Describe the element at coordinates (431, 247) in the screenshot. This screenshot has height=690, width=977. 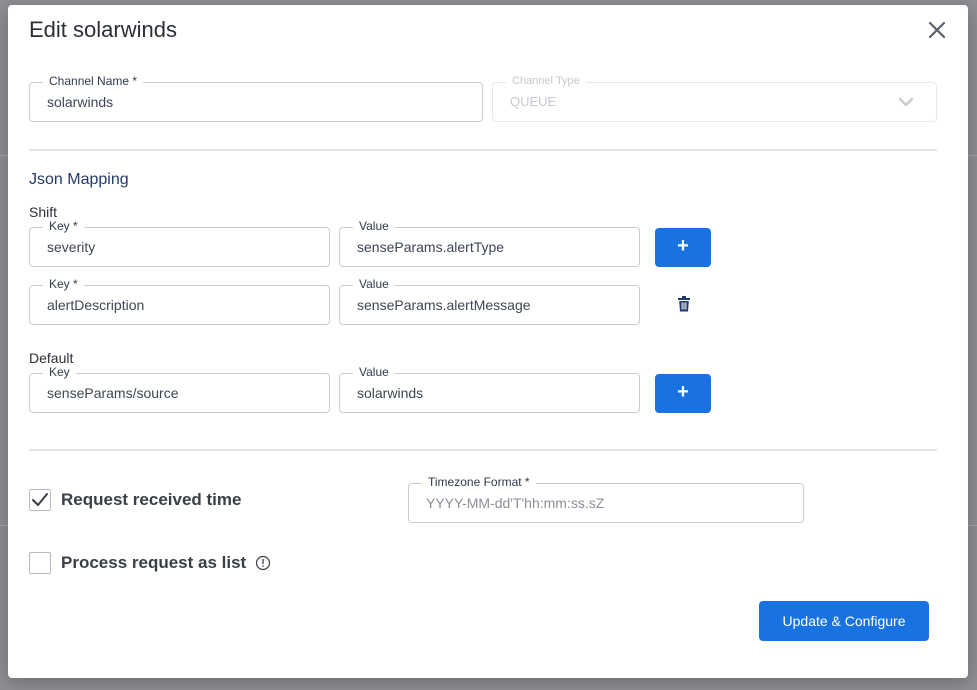
I see `value-value: senseParams.alertType` at that location.